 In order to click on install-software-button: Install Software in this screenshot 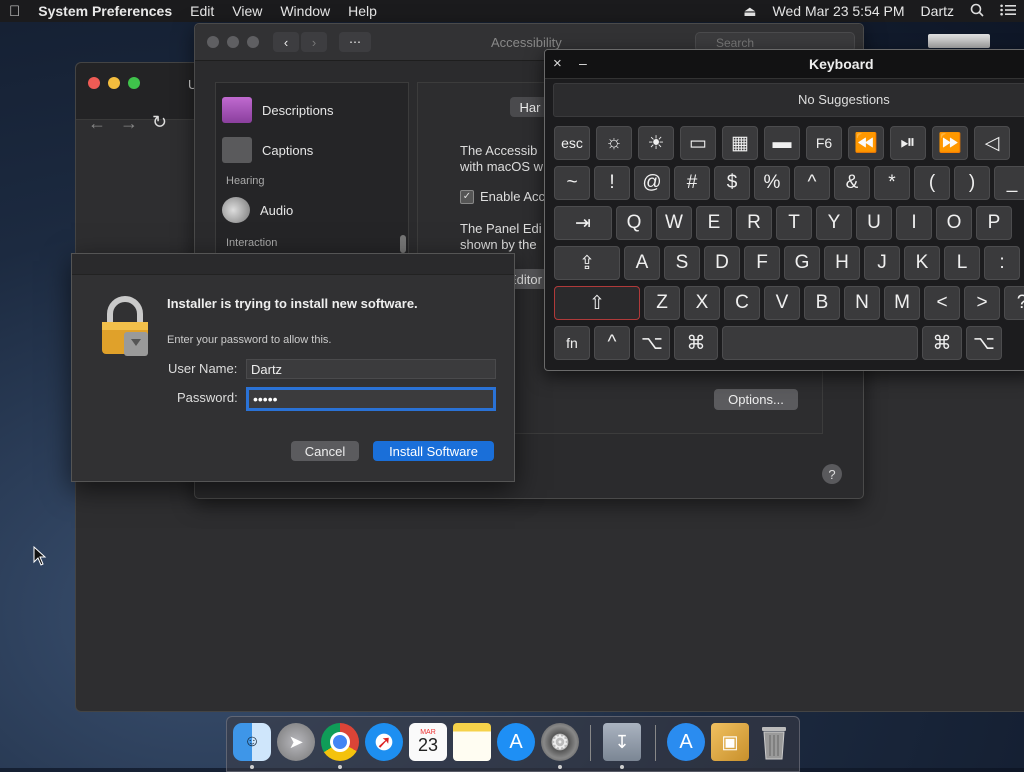, I will do `click(433, 451)`.